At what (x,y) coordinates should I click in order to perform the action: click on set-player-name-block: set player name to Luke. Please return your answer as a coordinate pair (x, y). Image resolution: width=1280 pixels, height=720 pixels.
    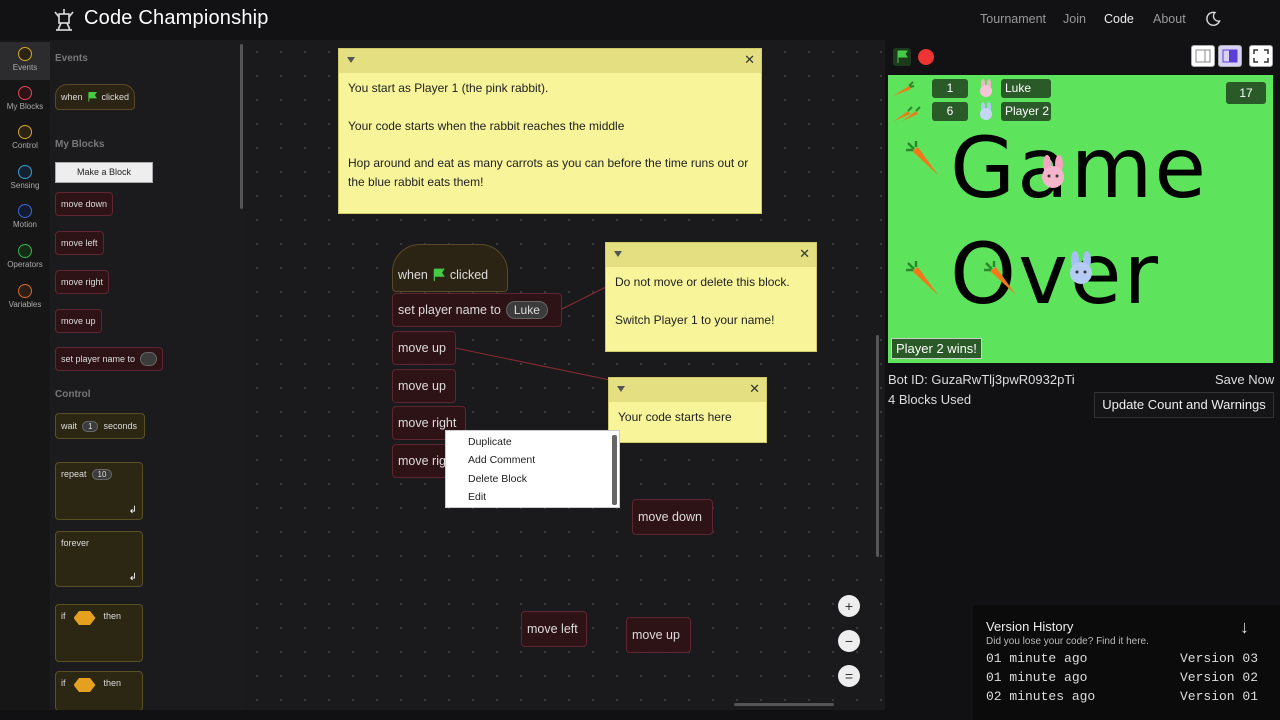
    Looking at the image, I should click on (477, 310).